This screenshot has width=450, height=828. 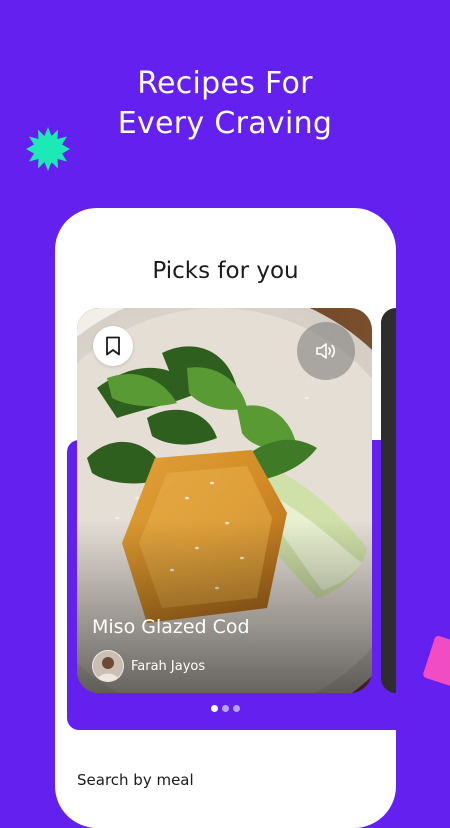 What do you see at coordinates (48, 149) in the screenshot?
I see `starburst-decoration-icon` at bounding box center [48, 149].